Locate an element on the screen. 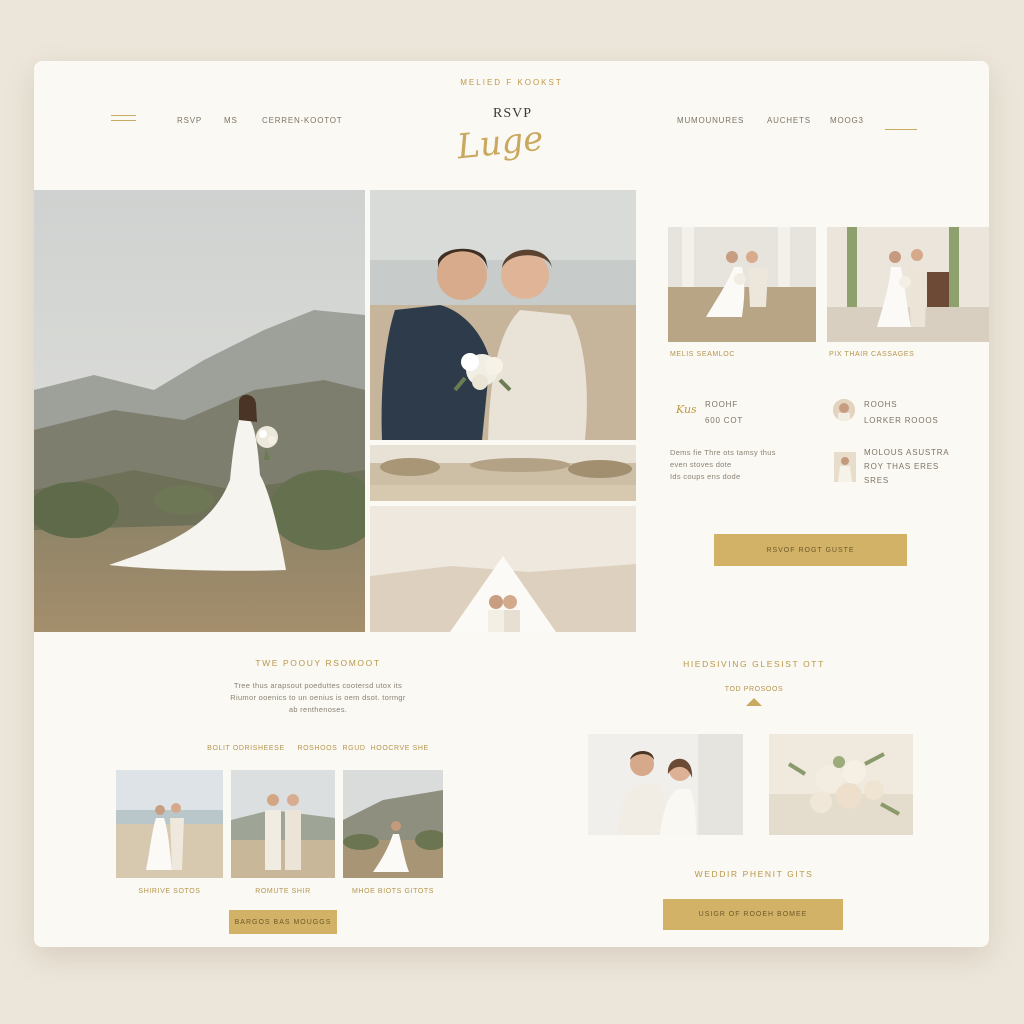  registry-photo-couple is located at coordinates (665, 784).